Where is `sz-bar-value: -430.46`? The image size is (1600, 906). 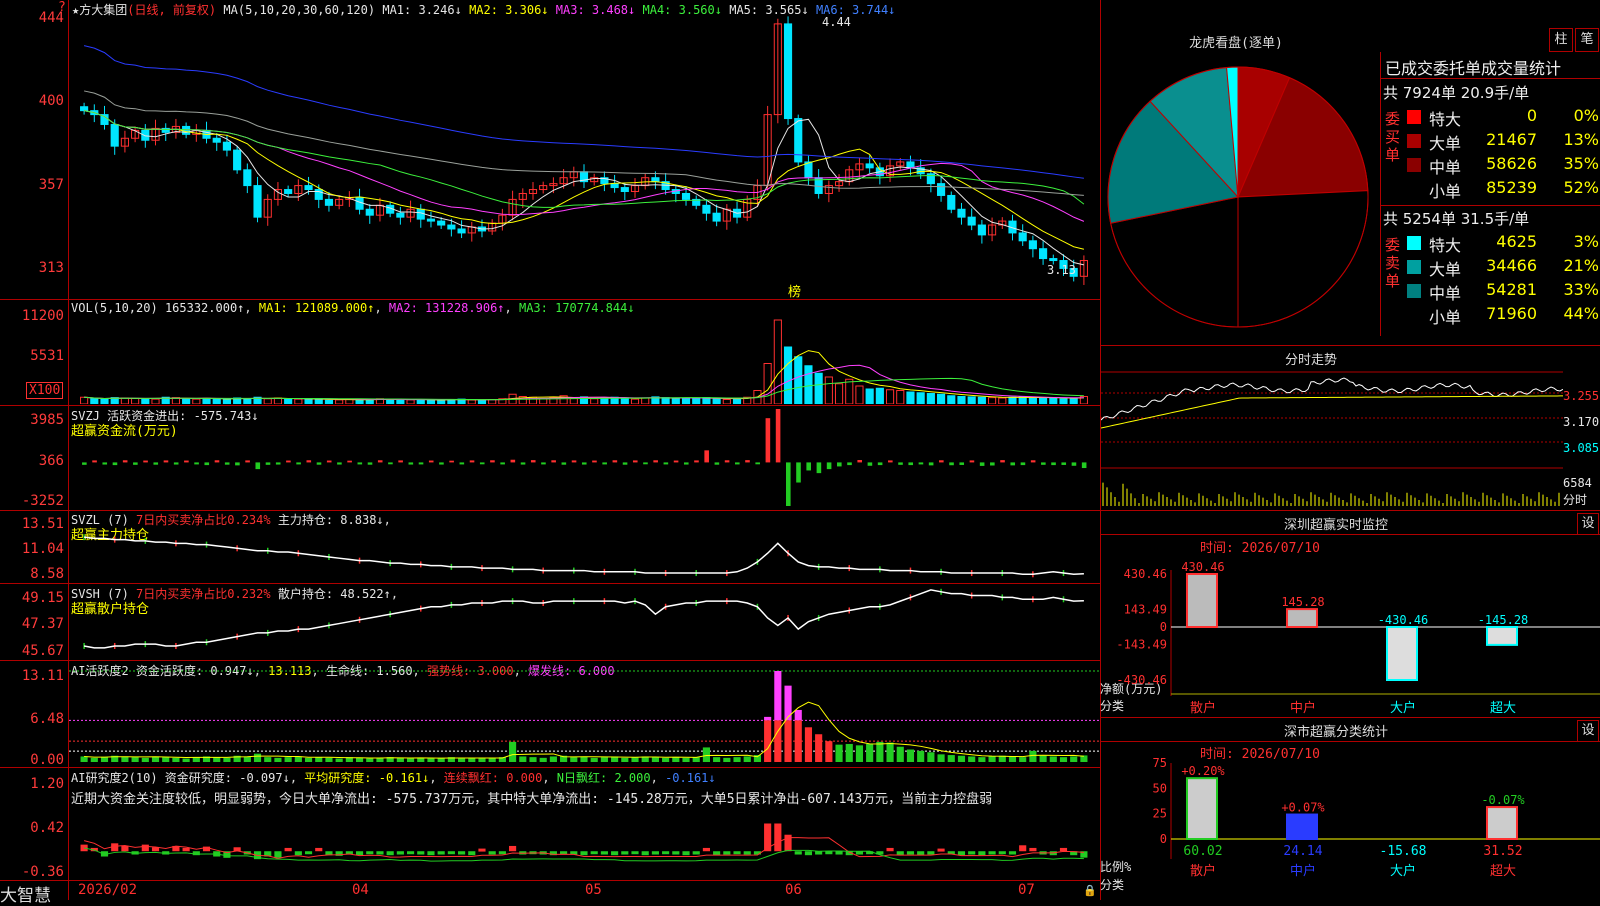
sz-bar-value: -430.46 is located at coordinates (1403, 620).